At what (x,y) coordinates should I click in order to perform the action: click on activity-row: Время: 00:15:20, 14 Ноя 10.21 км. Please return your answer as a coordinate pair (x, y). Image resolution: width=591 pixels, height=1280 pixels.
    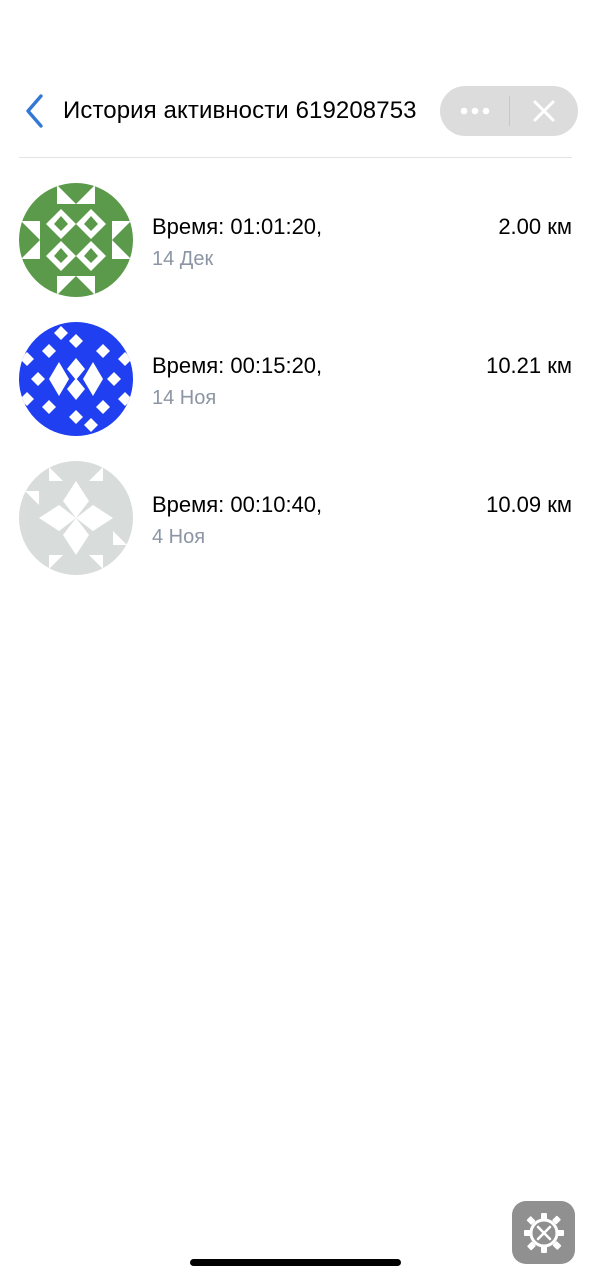
    Looking at the image, I should click on (295, 368).